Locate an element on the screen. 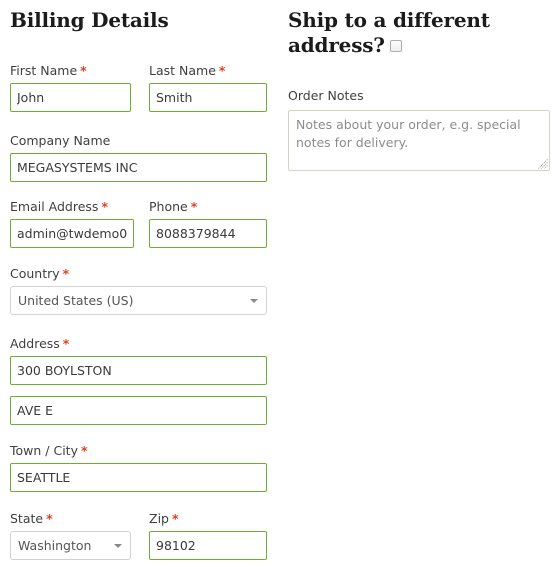 The height and width of the screenshot is (567, 552). address-line1-field: Address * is located at coordinates (138, 360).